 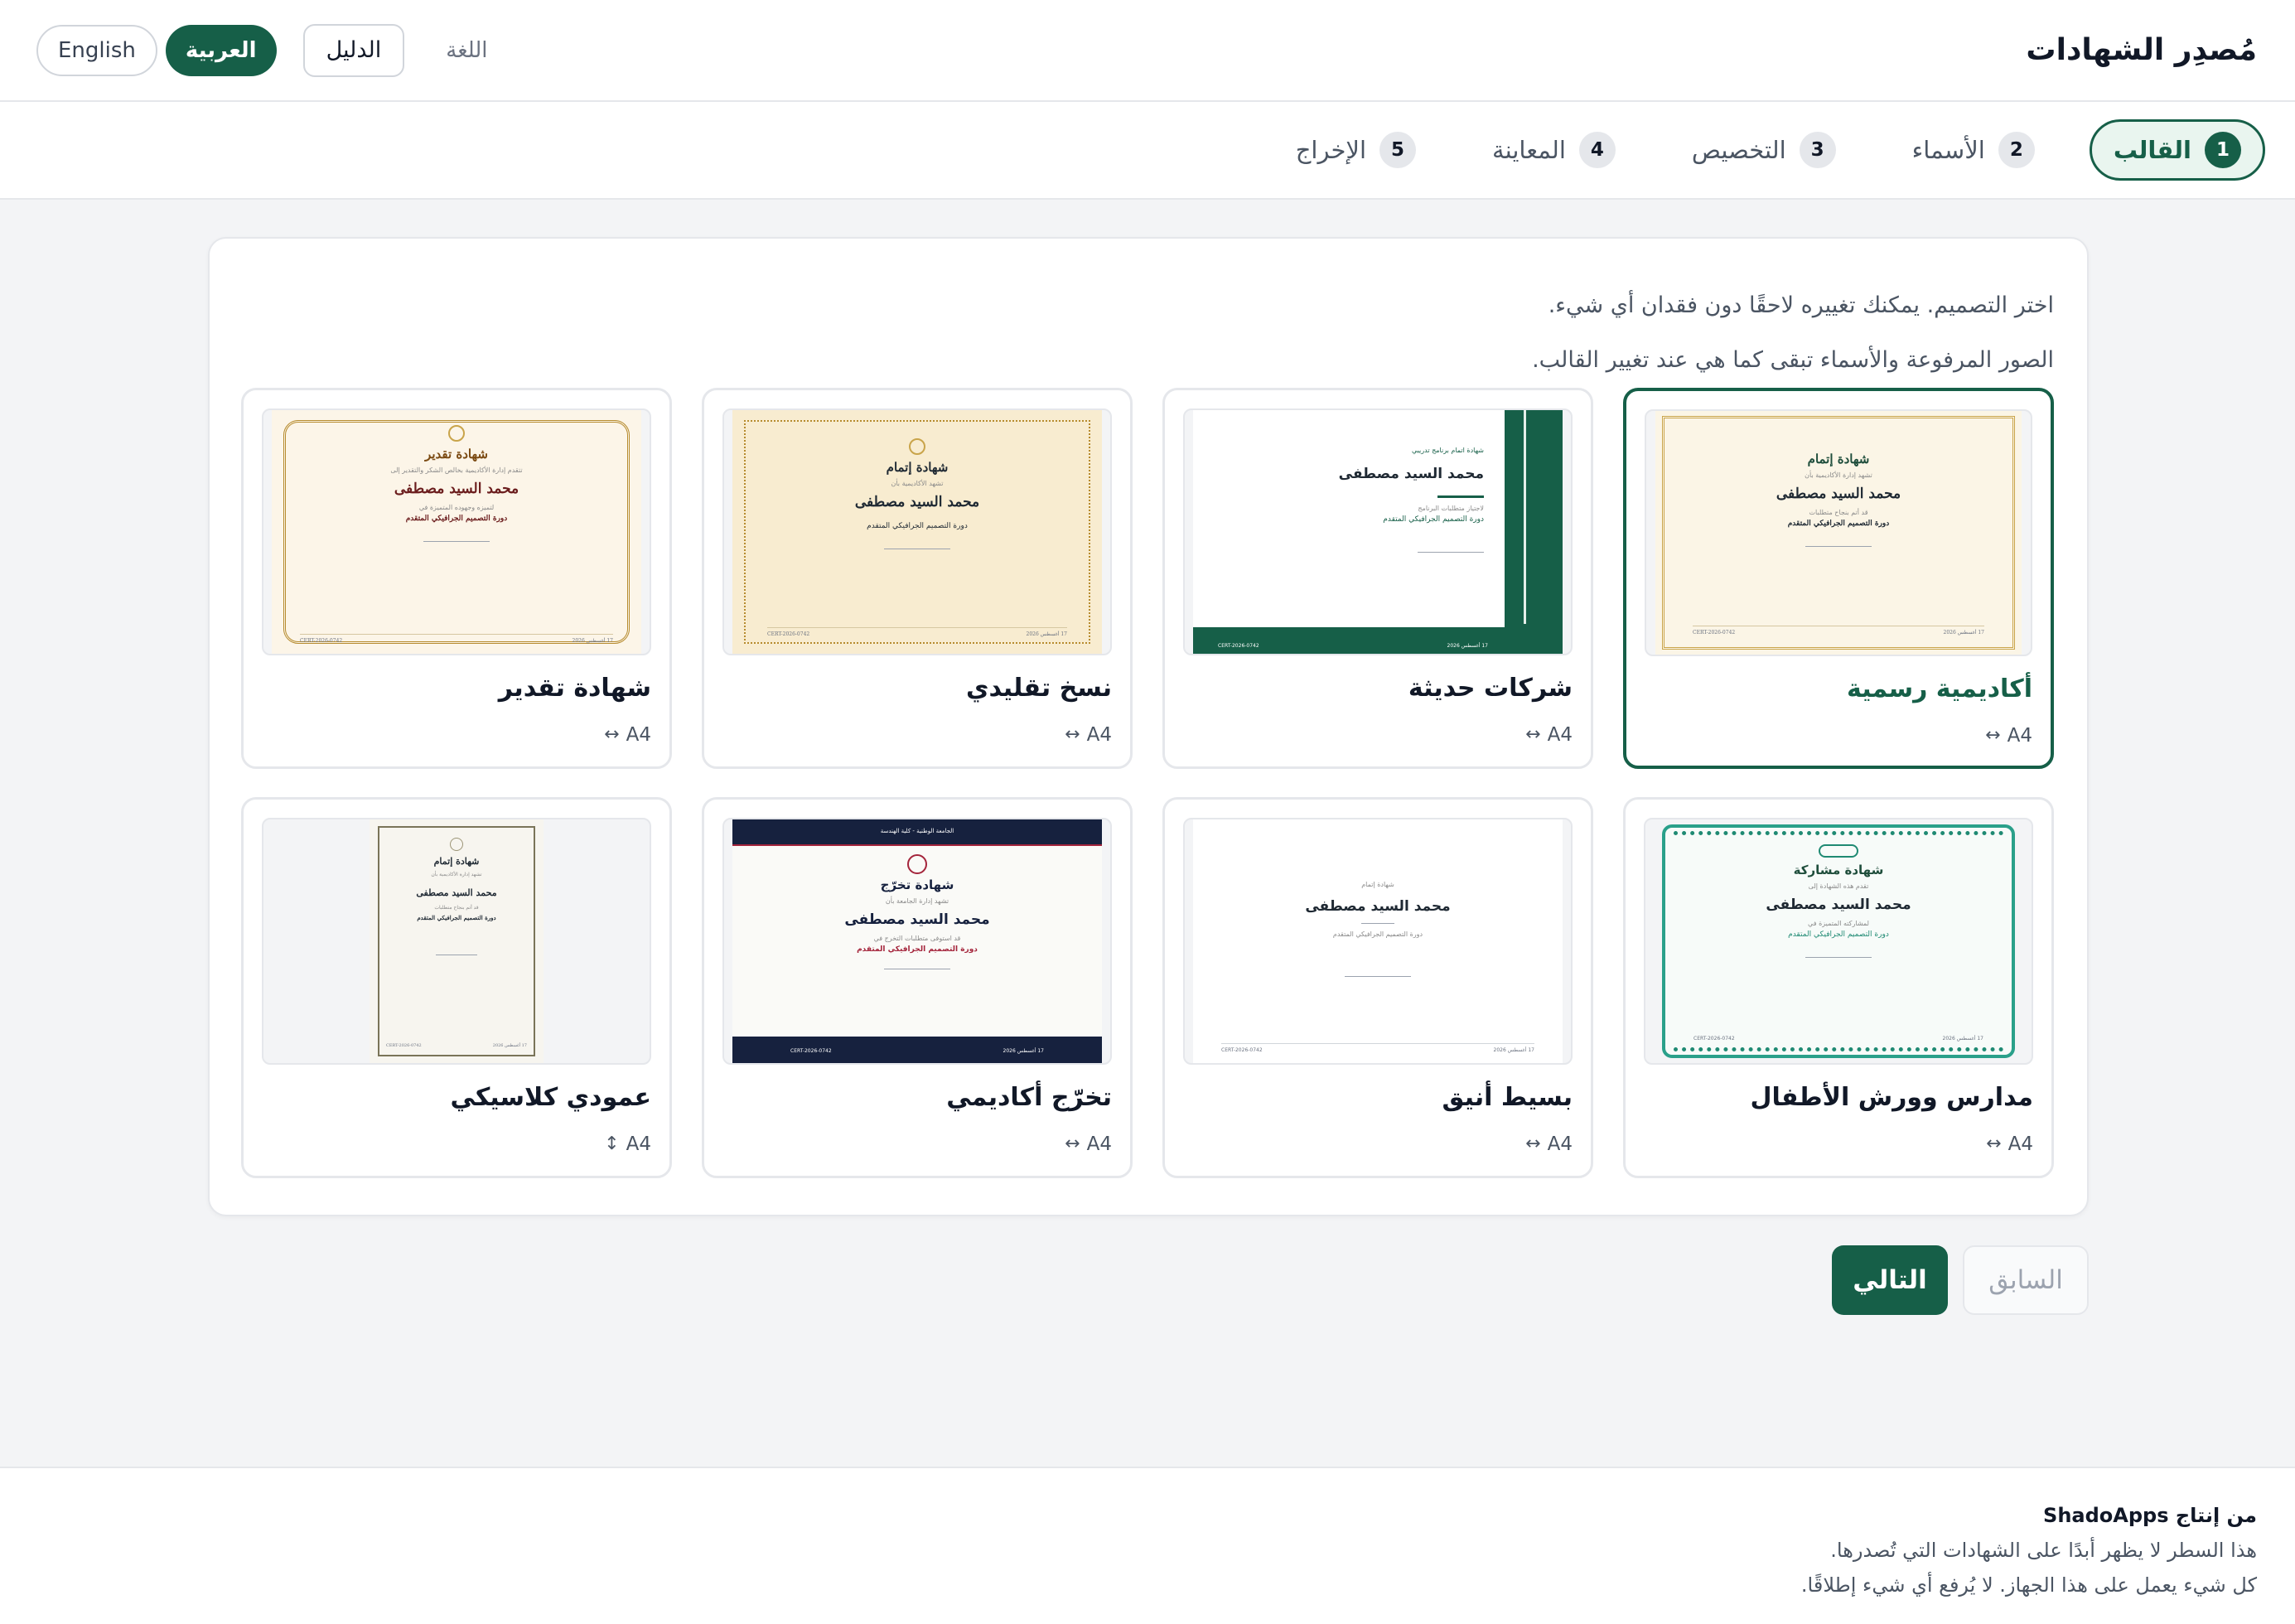 What do you see at coordinates (1838, 1049) in the screenshot?
I see `cert-dot-row-bottom` at bounding box center [1838, 1049].